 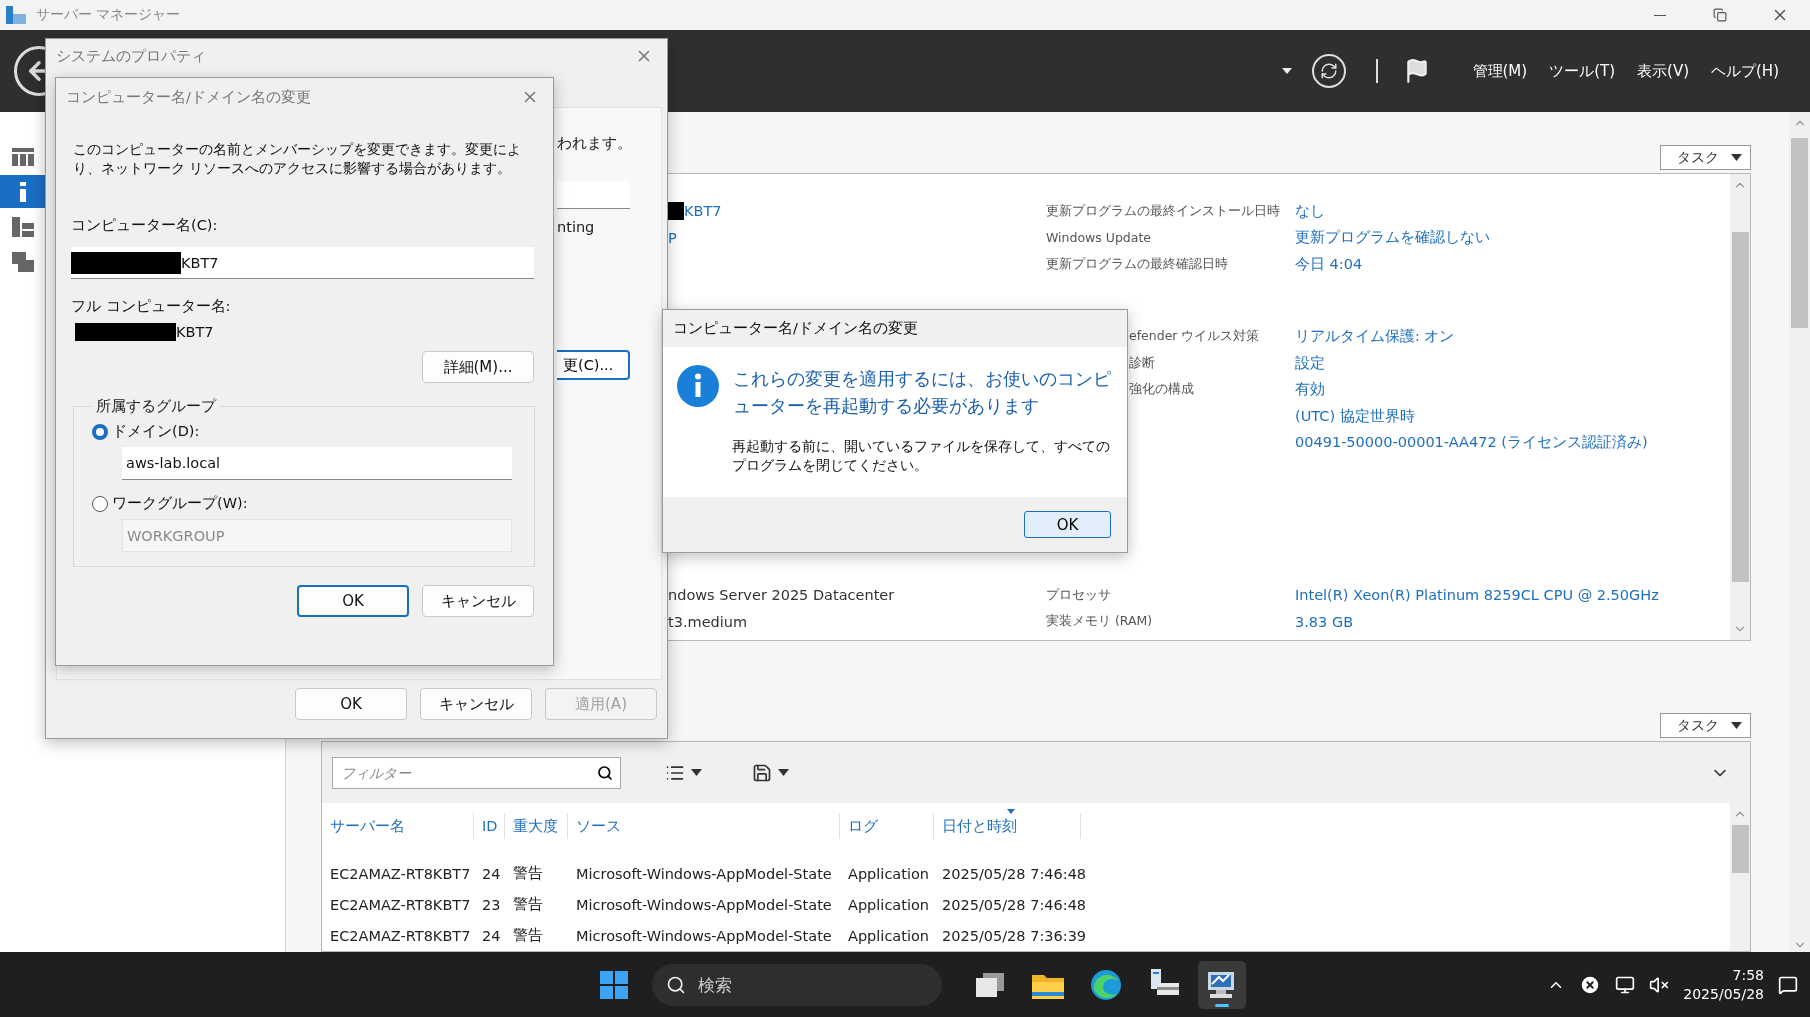 What do you see at coordinates (23, 191) in the screenshot?
I see `nav-item` at bounding box center [23, 191].